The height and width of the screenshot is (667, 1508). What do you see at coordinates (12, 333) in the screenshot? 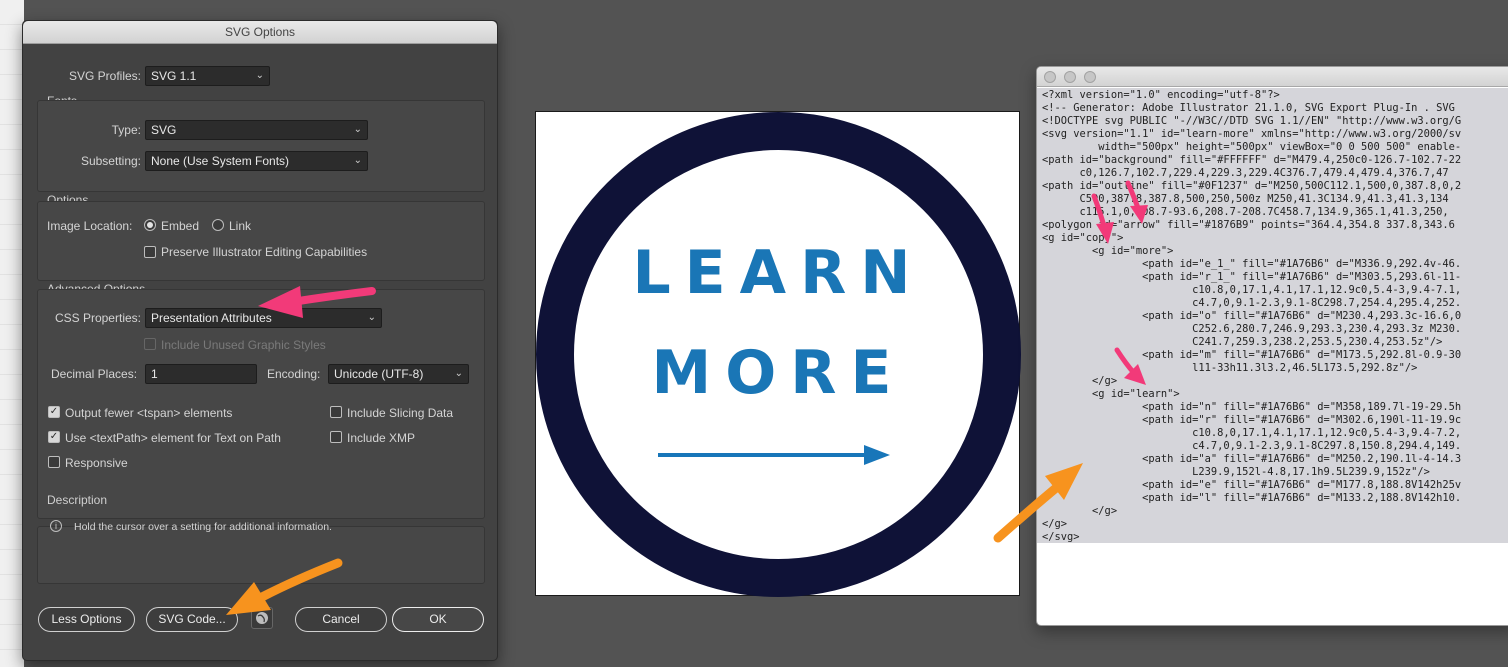
I see `canvas-side-strip` at bounding box center [12, 333].